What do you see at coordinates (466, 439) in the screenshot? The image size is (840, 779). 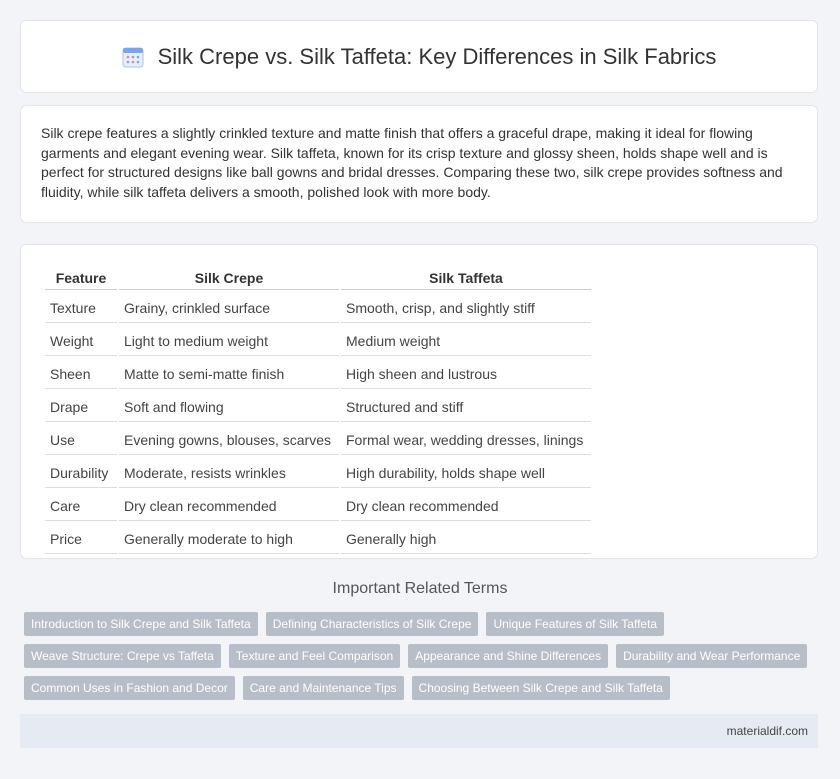 I see `table-cell: Formal wear, wedding dresses, linings` at bounding box center [466, 439].